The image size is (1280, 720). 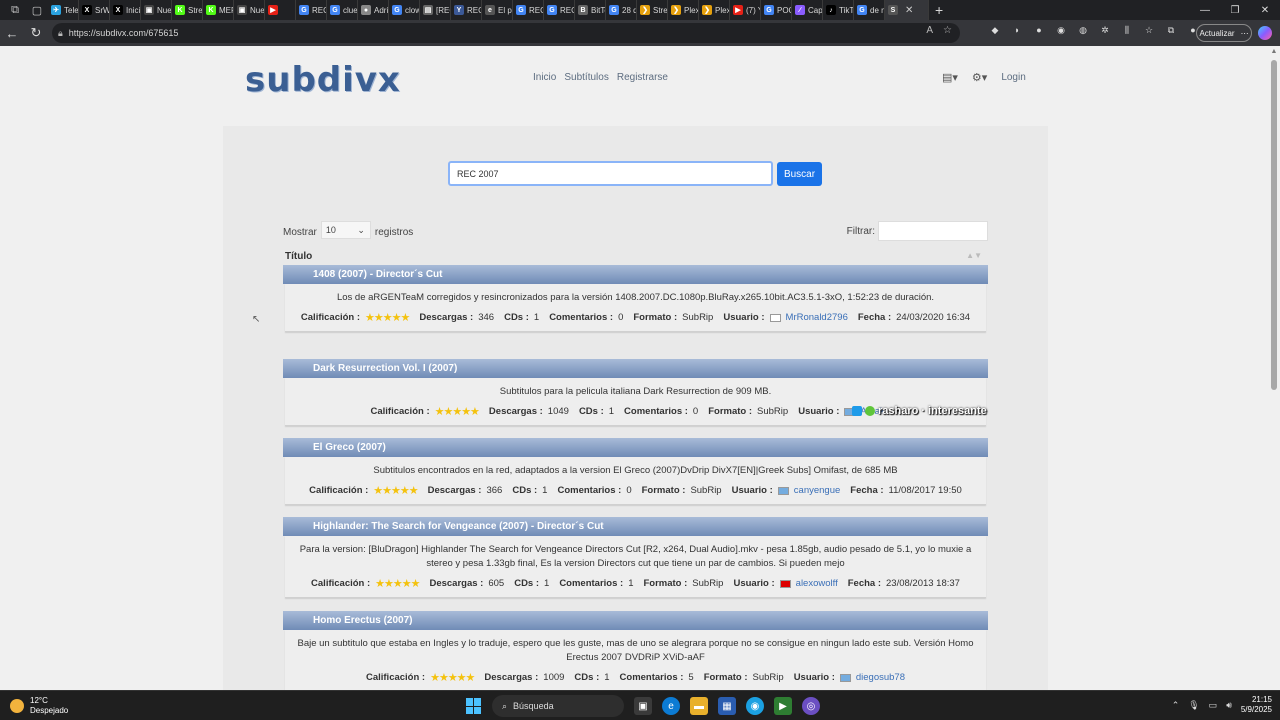 I want to click on browser-tab: KStrea, so click(x=187, y=10).